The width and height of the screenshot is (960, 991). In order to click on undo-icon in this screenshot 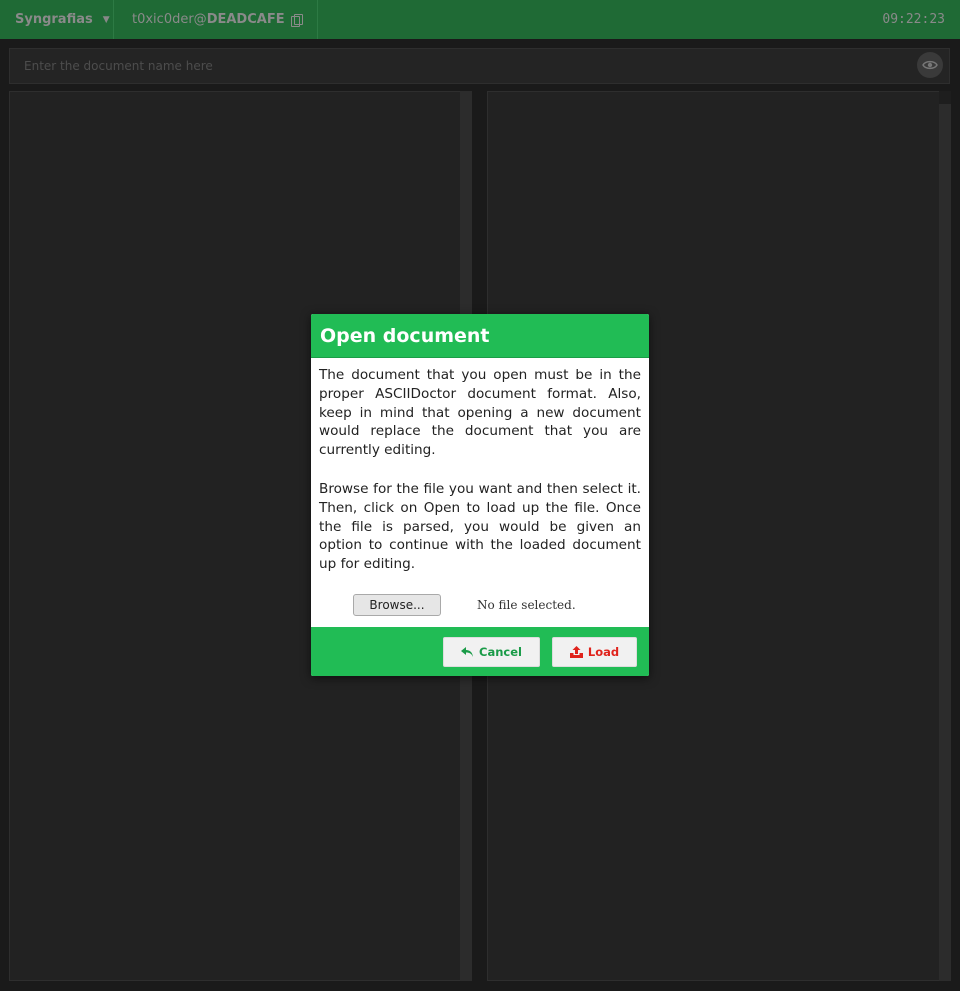, I will do `click(467, 651)`.